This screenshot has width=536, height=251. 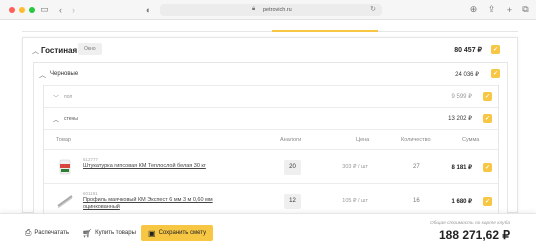 I want to click on section-row: ︿ стены 13 202 ₽, so click(x=271, y=118).